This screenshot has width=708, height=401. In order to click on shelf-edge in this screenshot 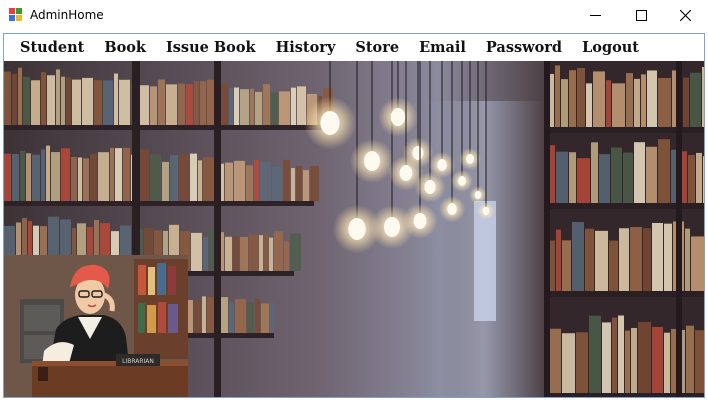, I will do `click(547, 229)`.